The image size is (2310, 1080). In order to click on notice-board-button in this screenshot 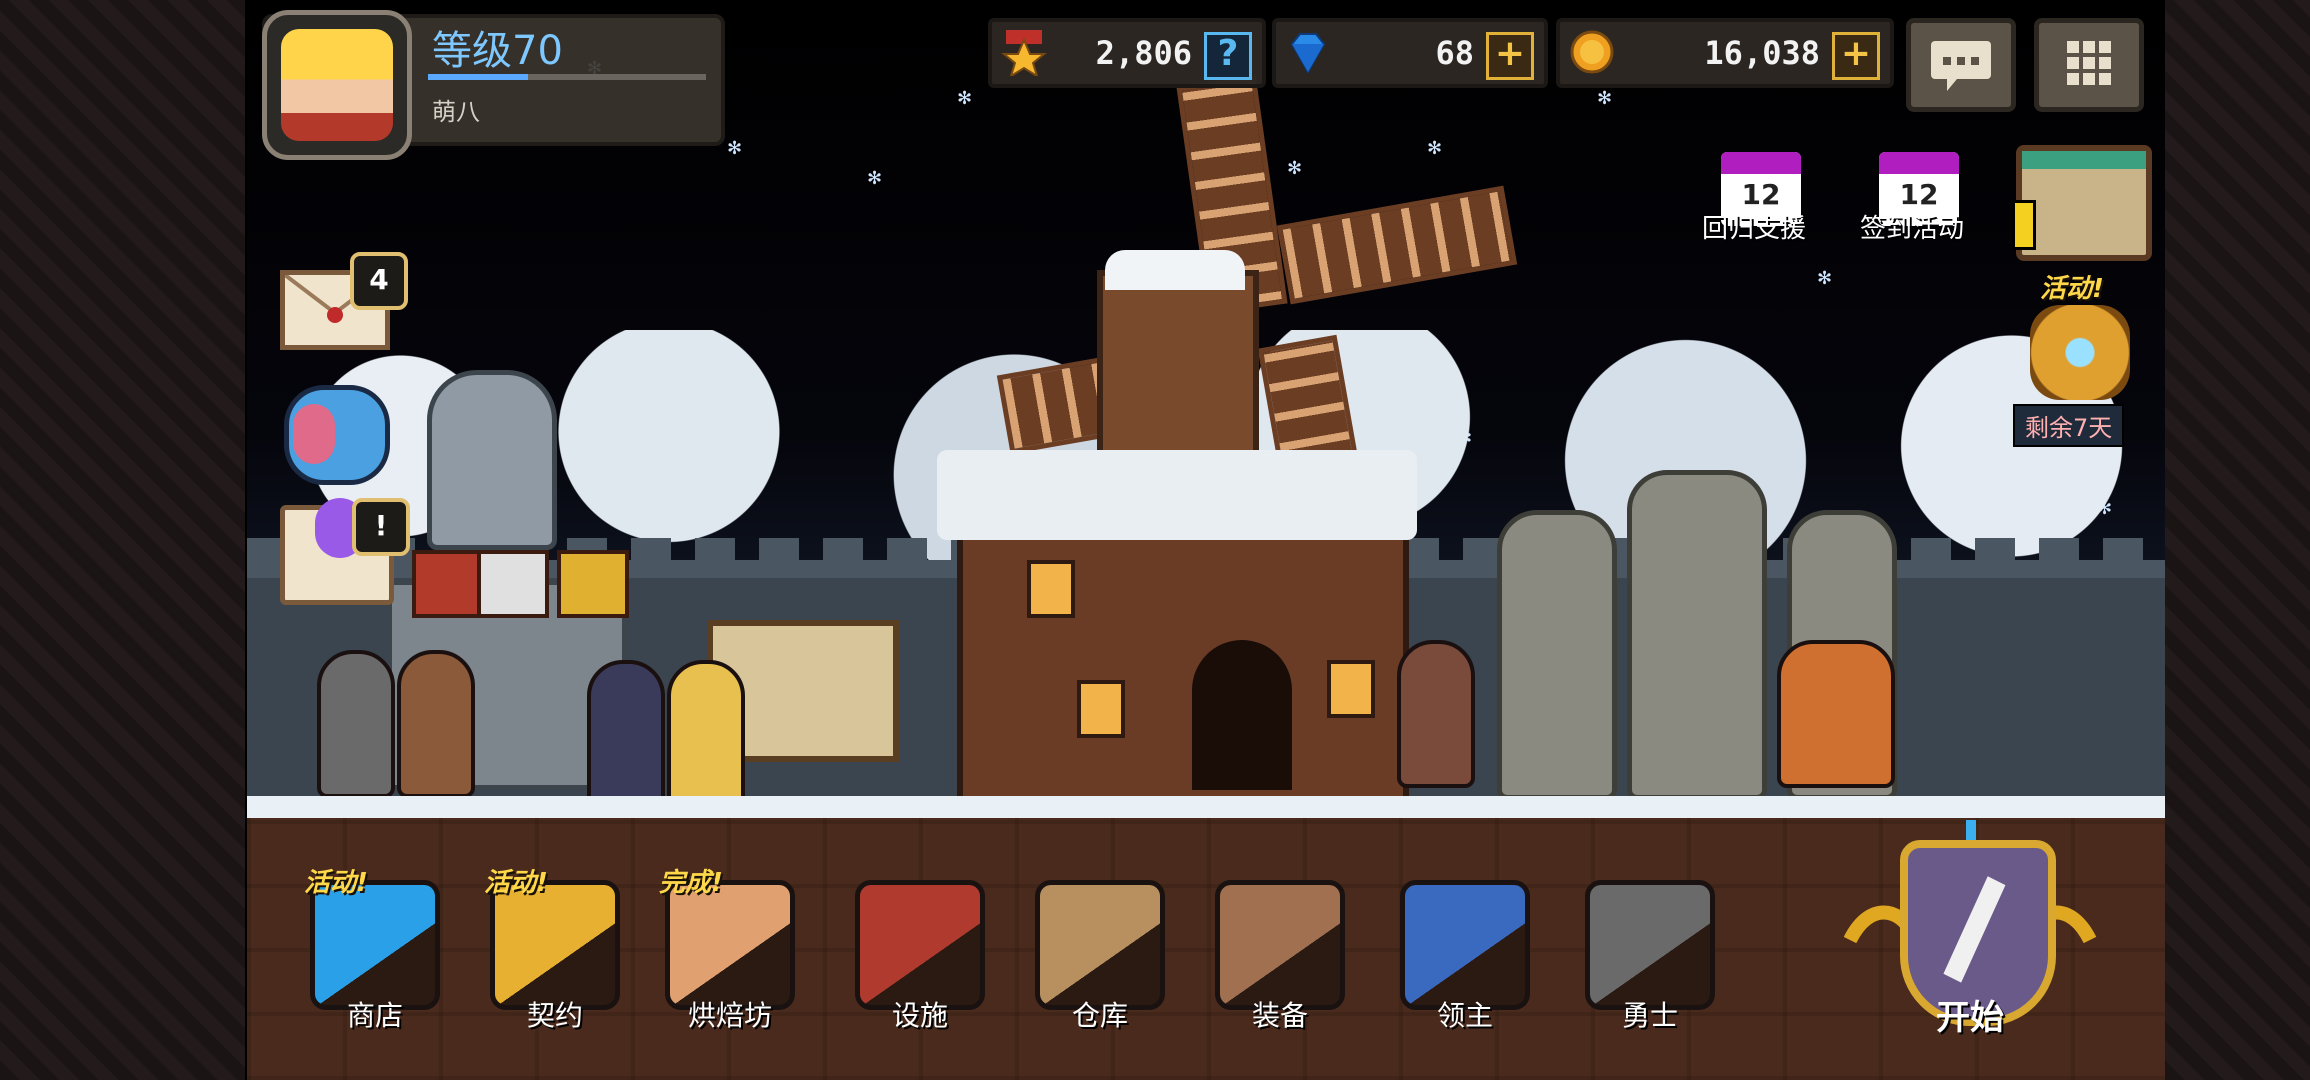, I will do `click(2084, 203)`.